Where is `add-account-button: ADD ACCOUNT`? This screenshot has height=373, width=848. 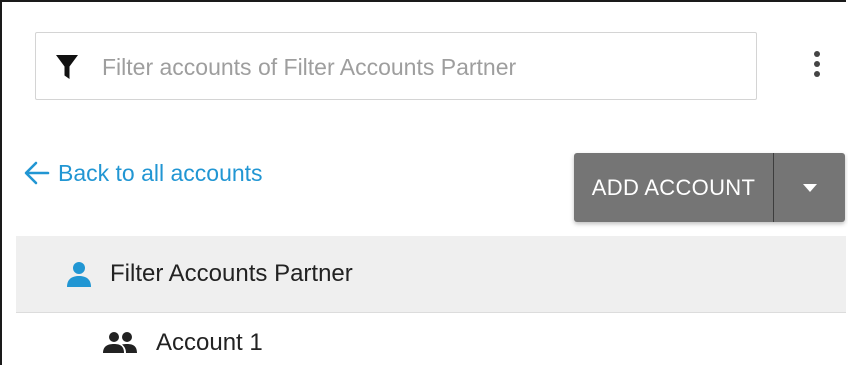
add-account-button: ADD ACCOUNT is located at coordinates (674, 187).